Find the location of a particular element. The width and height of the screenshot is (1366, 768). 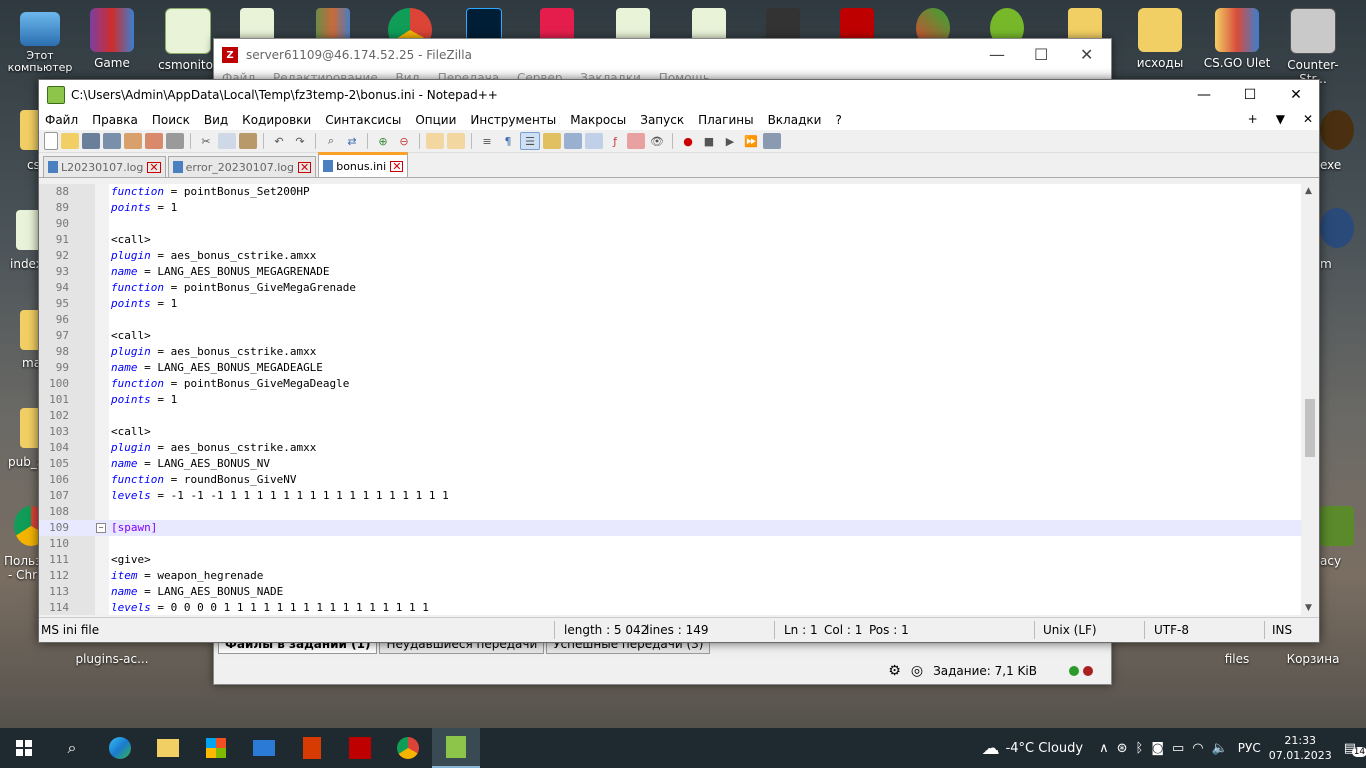

editor-line: 102 is located at coordinates (670, 416).